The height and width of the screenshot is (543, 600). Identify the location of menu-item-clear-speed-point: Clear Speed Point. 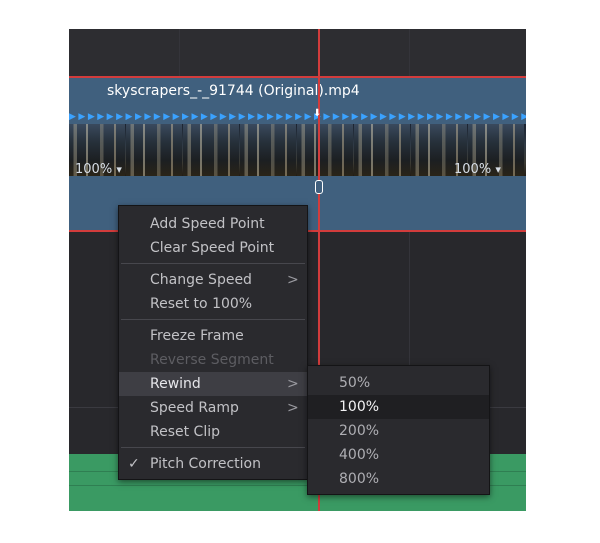
(213, 248).